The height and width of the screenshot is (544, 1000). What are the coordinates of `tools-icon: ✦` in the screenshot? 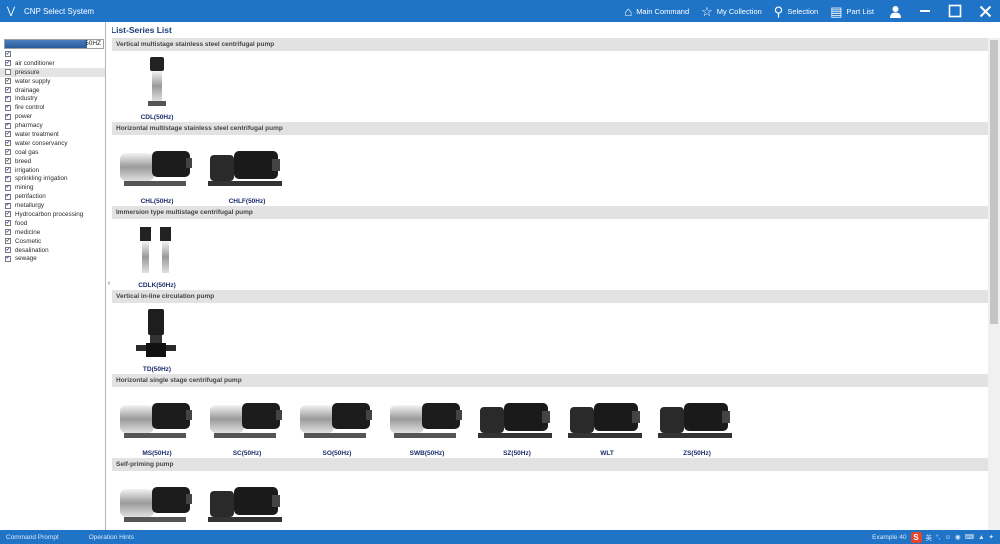 It's located at (991, 537).